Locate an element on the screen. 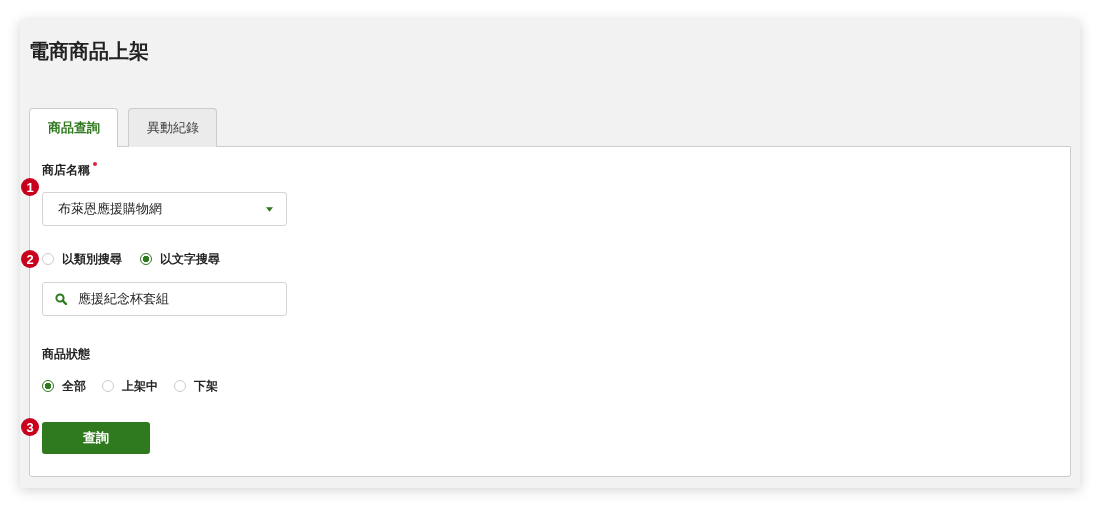 The height and width of the screenshot is (508, 1100). radio-label: 全部 is located at coordinates (74, 386).